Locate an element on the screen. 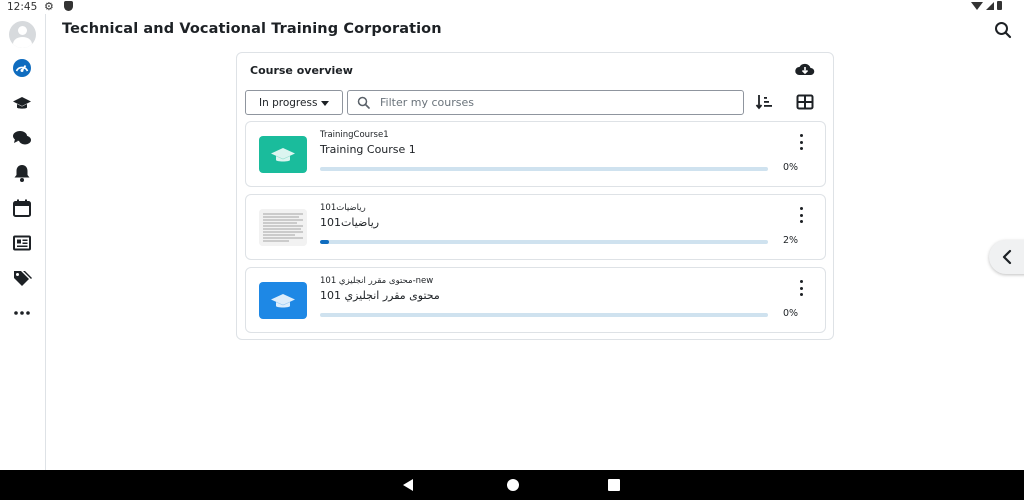  card-title: Course overview is located at coordinates (301, 70).